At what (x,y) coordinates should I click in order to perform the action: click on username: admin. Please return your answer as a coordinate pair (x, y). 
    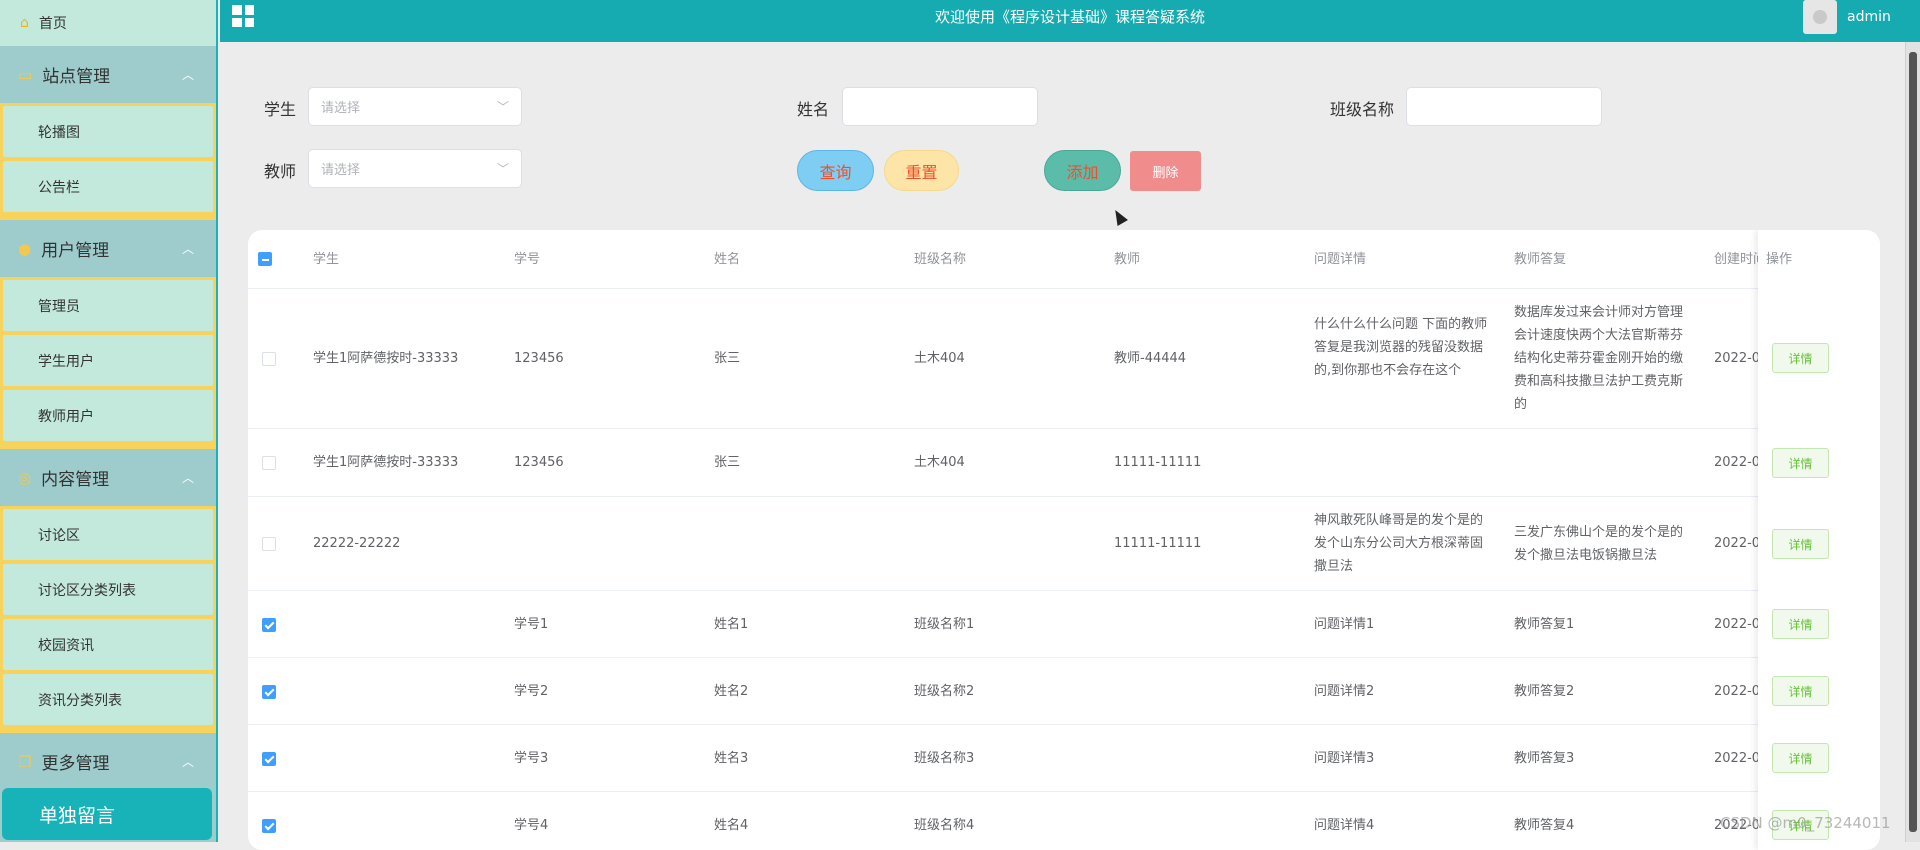
    Looking at the image, I should click on (1869, 17).